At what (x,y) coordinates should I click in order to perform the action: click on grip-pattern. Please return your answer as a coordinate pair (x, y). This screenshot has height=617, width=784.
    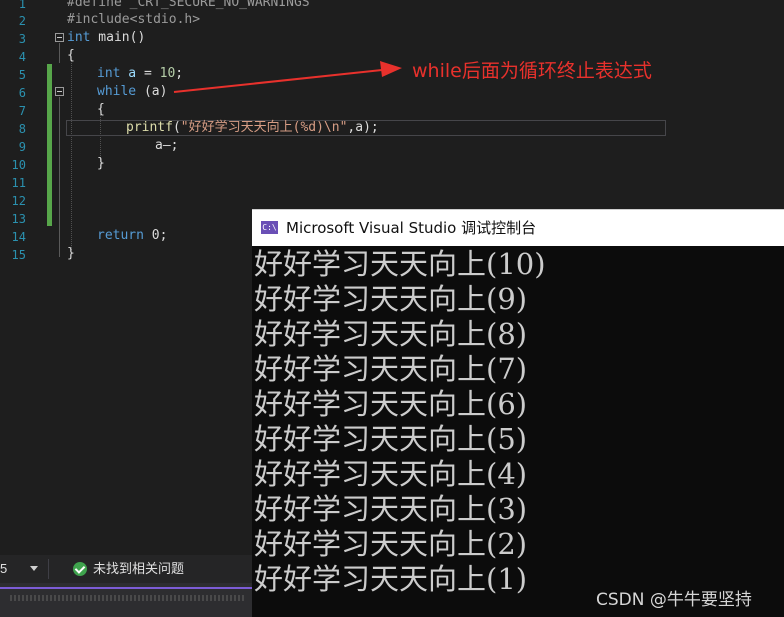
    Looking at the image, I should click on (128, 598).